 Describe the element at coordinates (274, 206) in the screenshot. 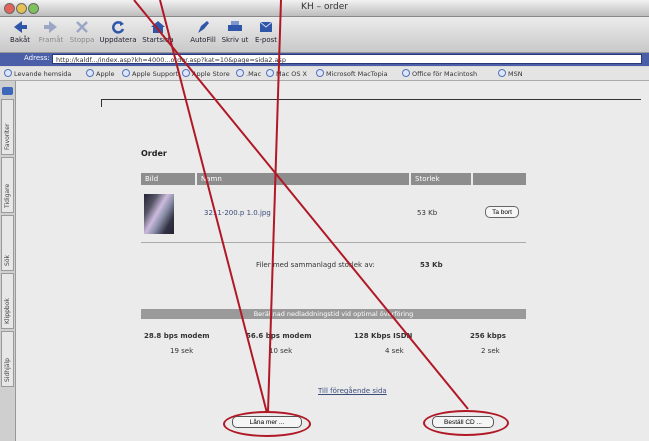

I see `annotation-line` at that location.